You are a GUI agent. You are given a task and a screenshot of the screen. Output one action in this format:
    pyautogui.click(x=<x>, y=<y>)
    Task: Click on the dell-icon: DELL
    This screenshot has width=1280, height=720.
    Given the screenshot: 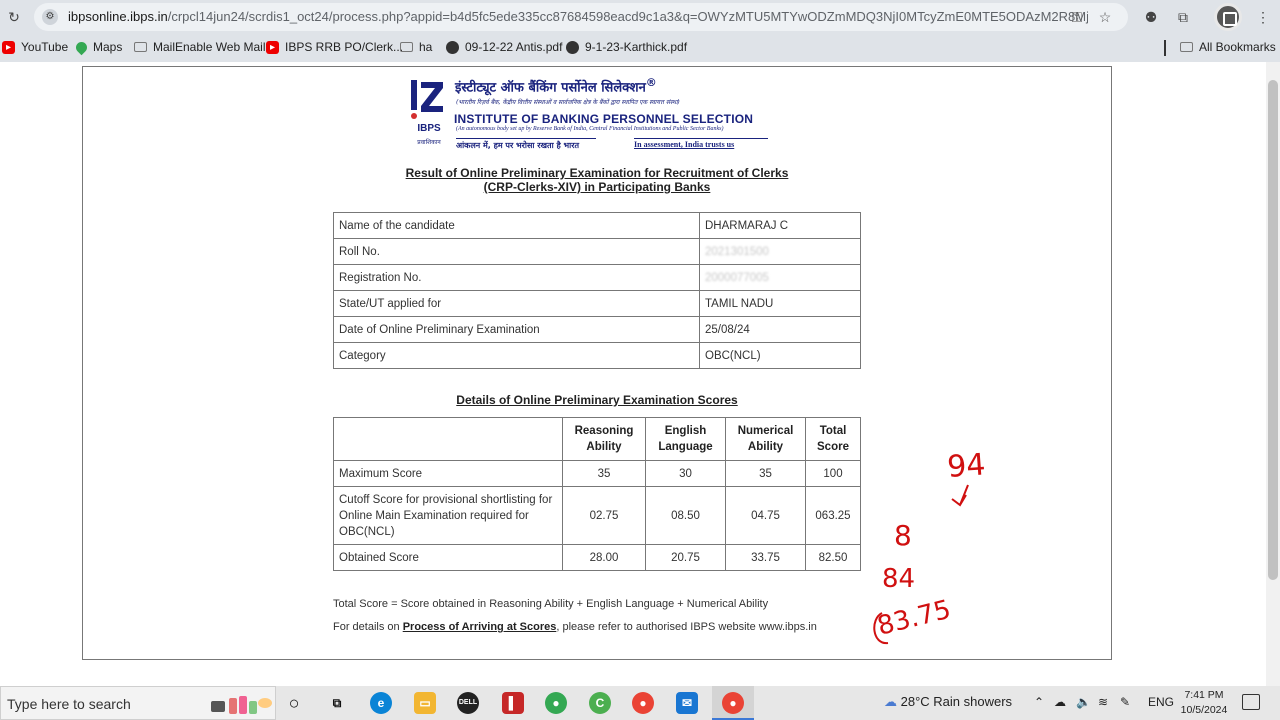 What is the action you would take?
    pyautogui.click(x=468, y=703)
    